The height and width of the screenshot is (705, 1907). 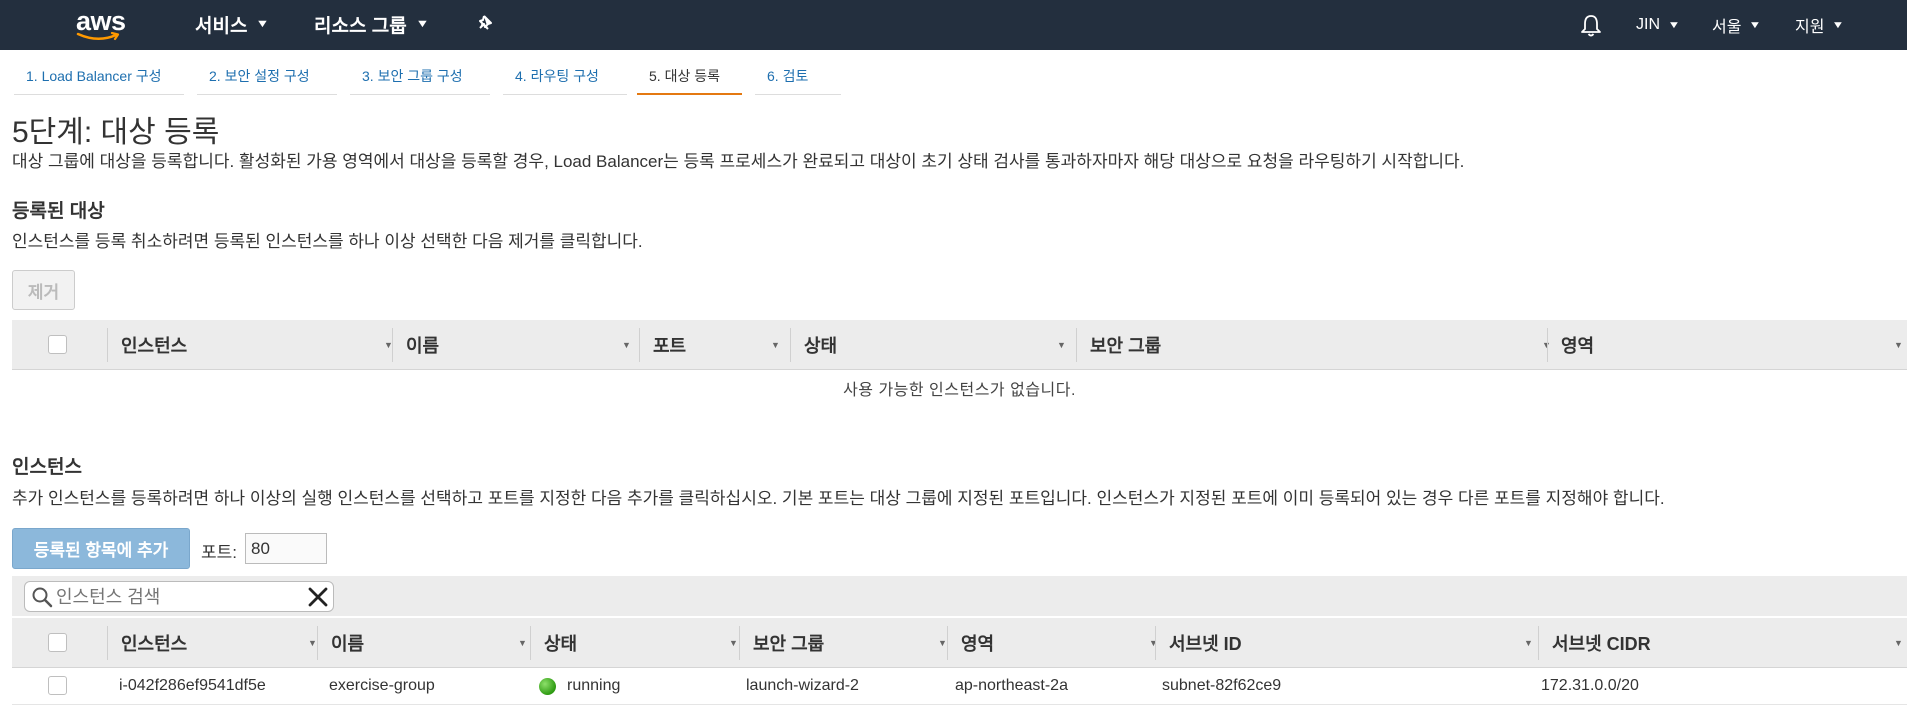 What do you see at coordinates (98, 36) in the screenshot?
I see `aws-smile-icon` at bounding box center [98, 36].